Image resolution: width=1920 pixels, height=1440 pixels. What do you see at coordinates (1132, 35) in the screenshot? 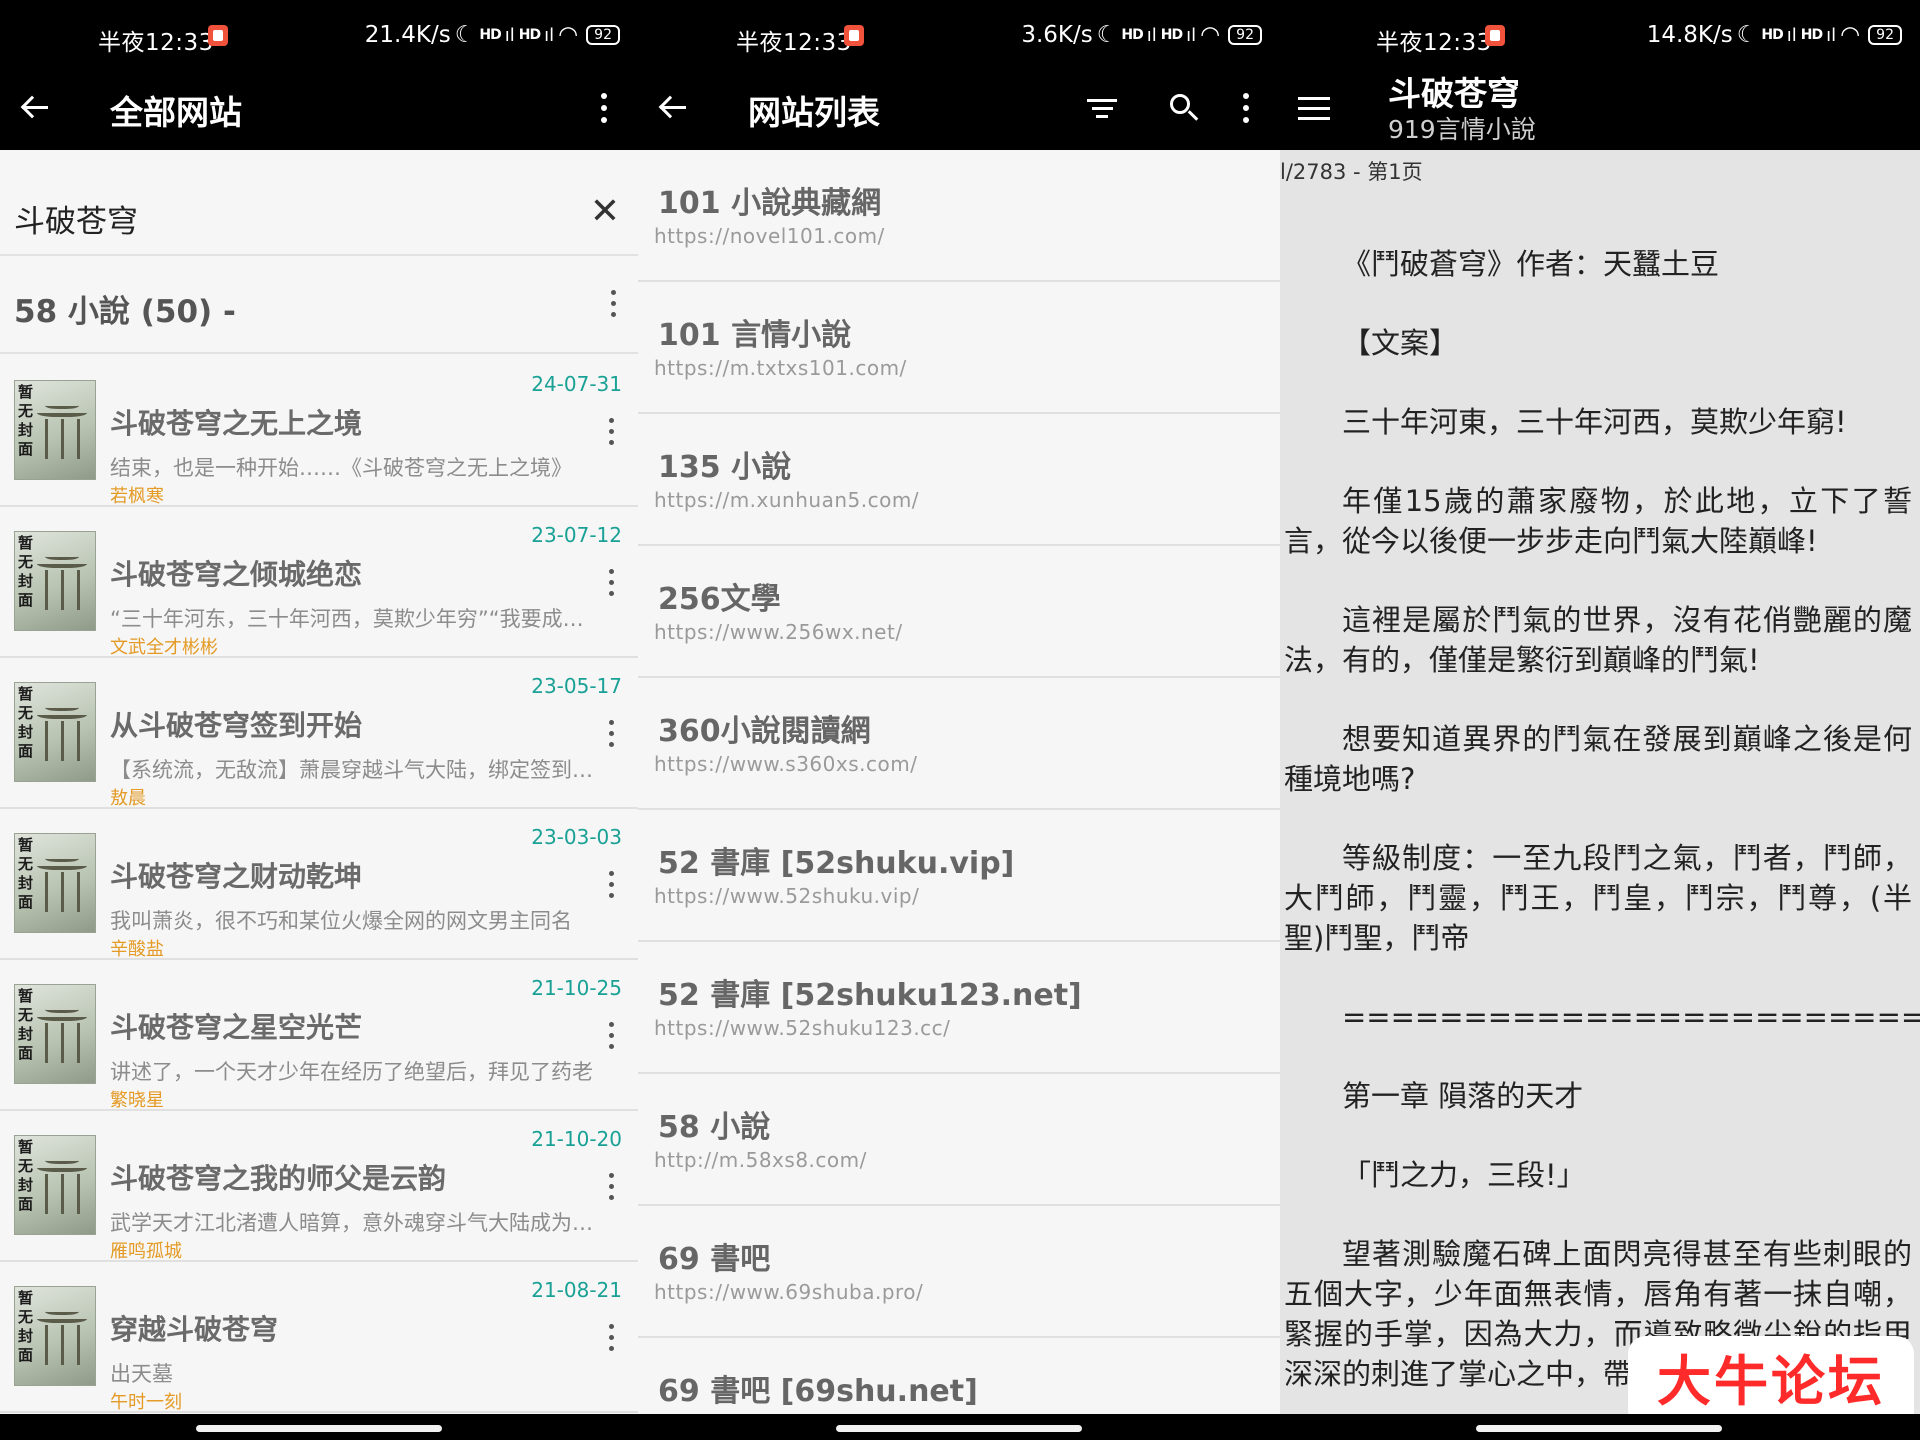
I see `signal-icon: HD` at bounding box center [1132, 35].